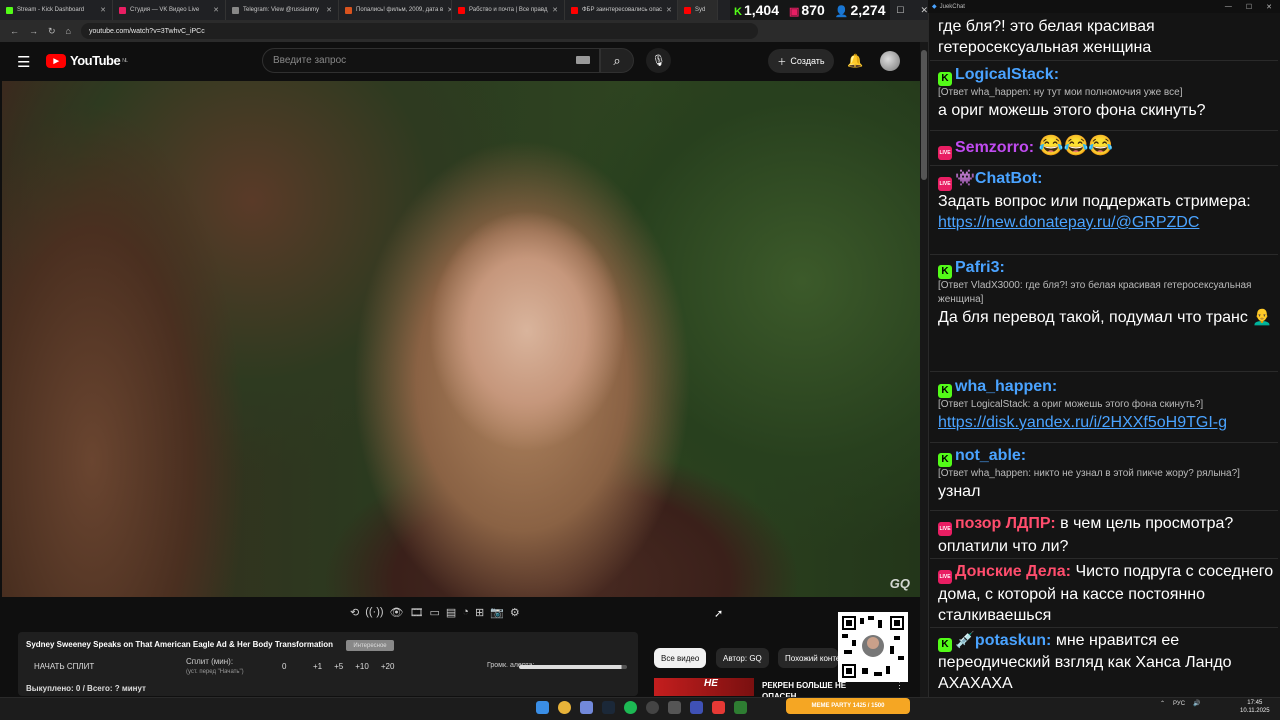 The height and width of the screenshot is (720, 1280). What do you see at coordinates (652, 707) in the screenshot?
I see `obs-icon` at bounding box center [652, 707].